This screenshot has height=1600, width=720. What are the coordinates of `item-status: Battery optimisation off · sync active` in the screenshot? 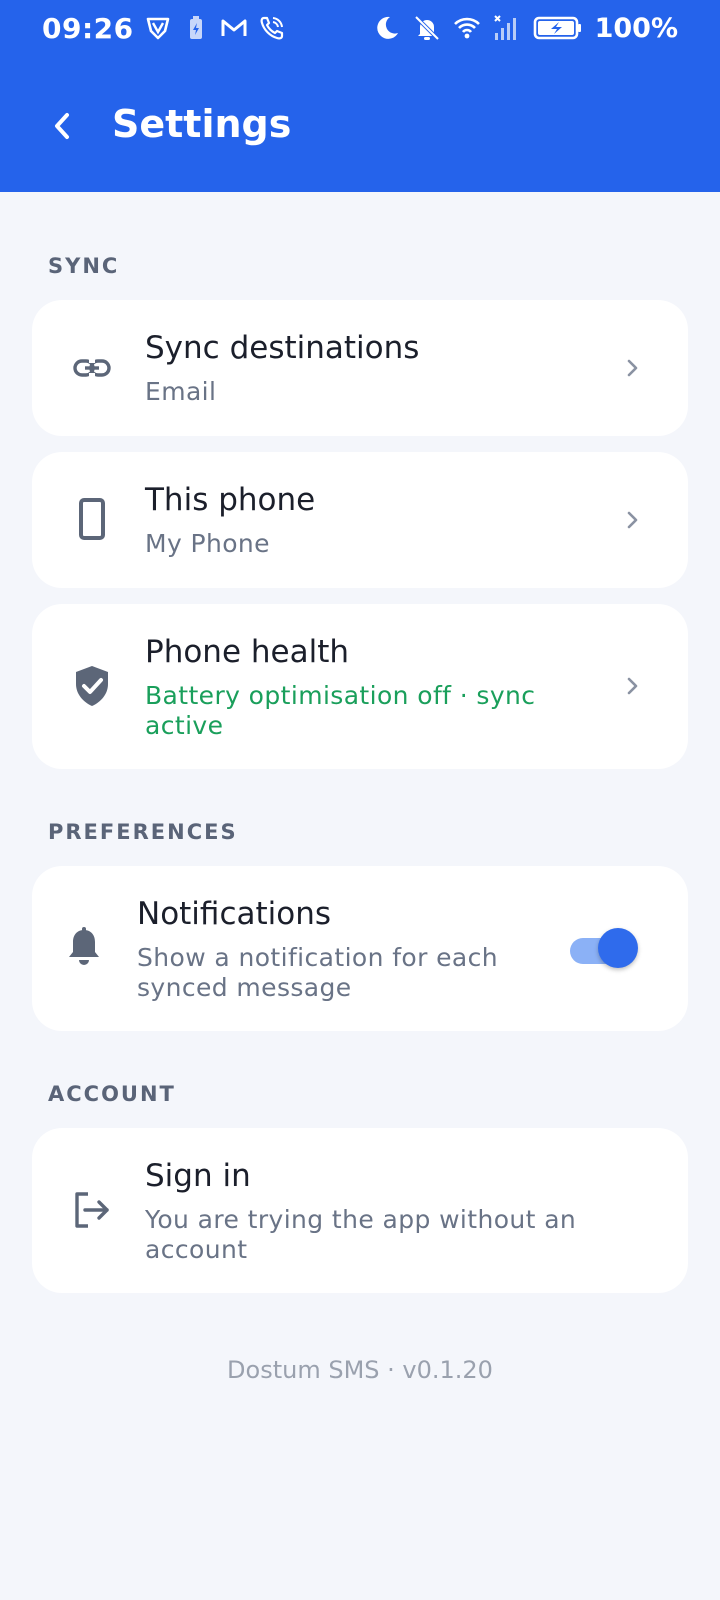 It's located at (340, 710).